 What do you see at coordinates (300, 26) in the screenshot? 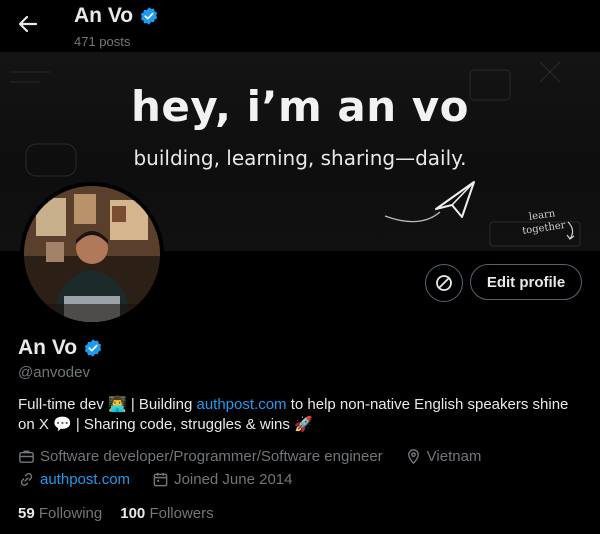
I see `top-bar: An Vo 471 posts` at bounding box center [300, 26].